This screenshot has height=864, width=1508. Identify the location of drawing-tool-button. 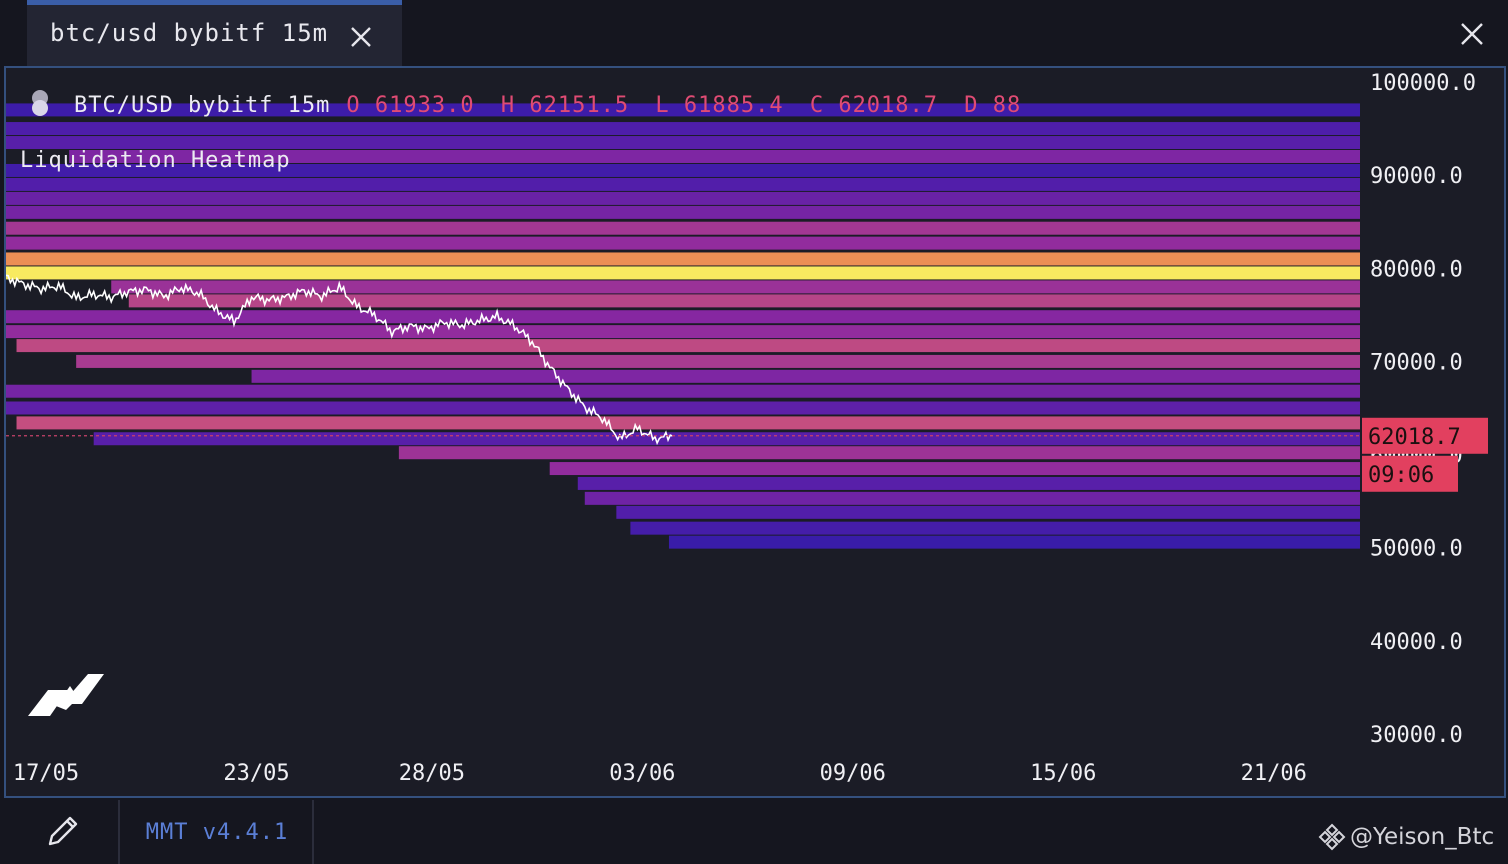
(60, 832).